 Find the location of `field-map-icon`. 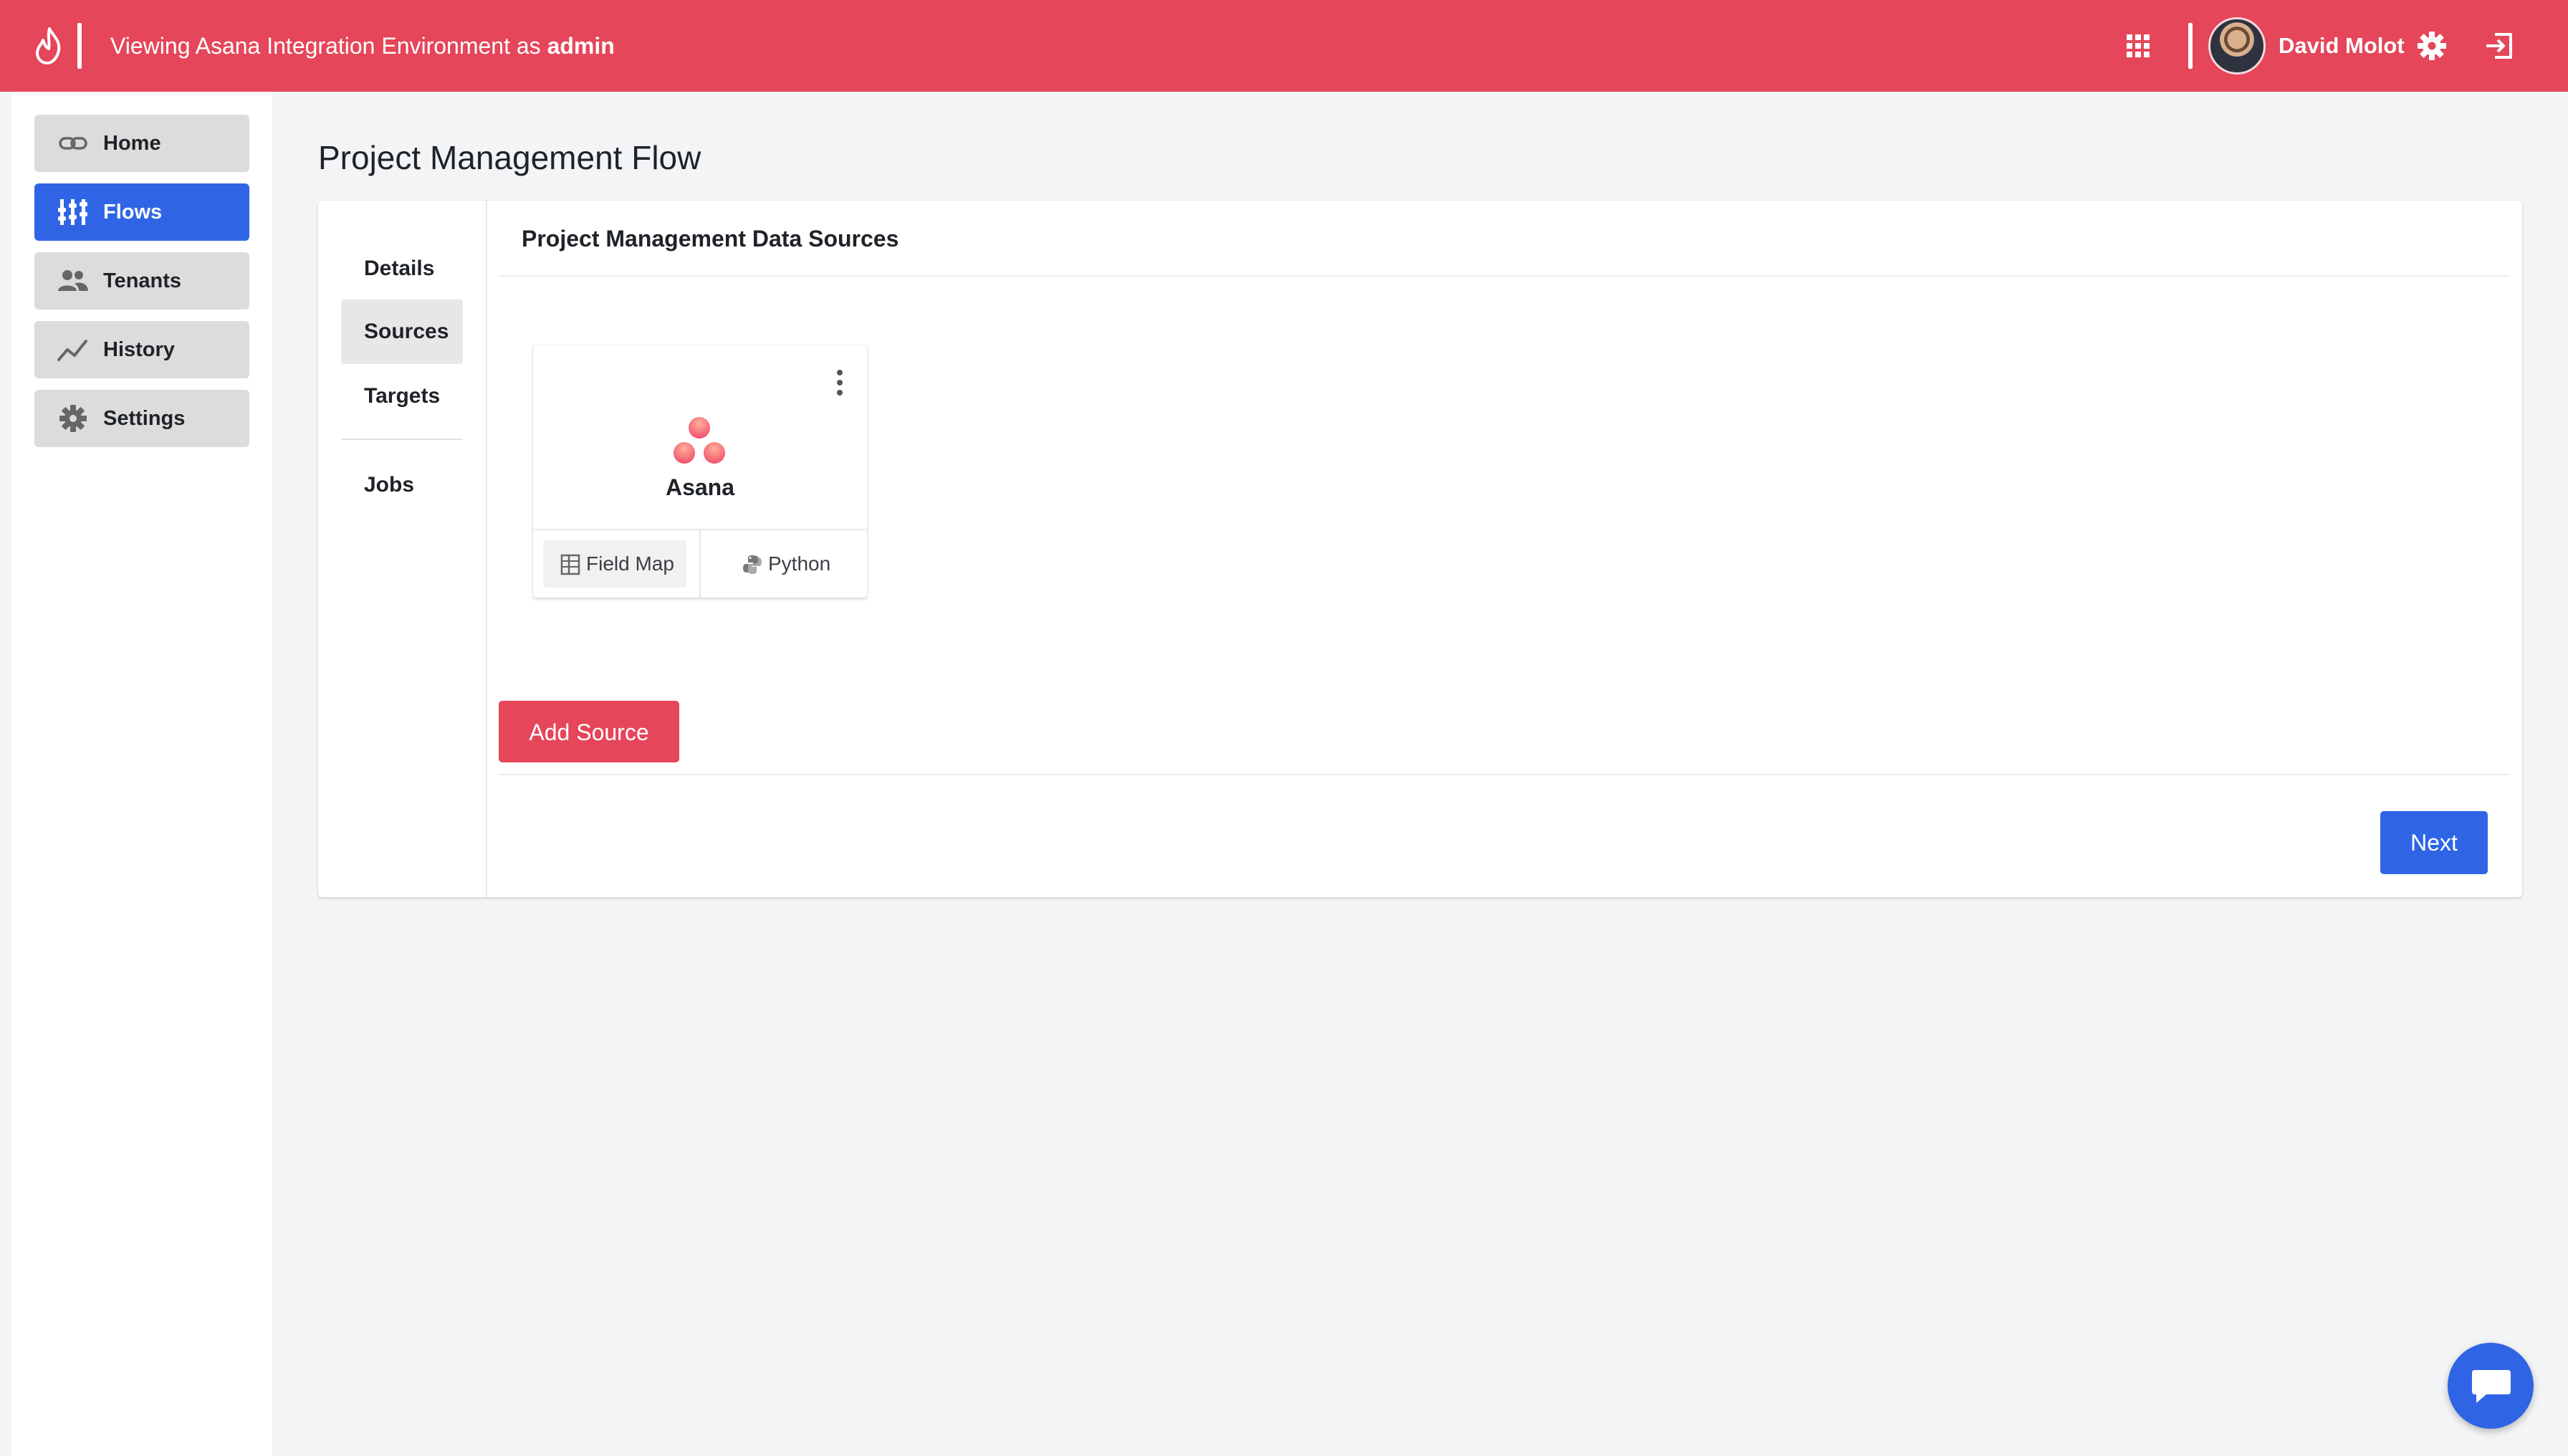

field-map-icon is located at coordinates (570, 564).